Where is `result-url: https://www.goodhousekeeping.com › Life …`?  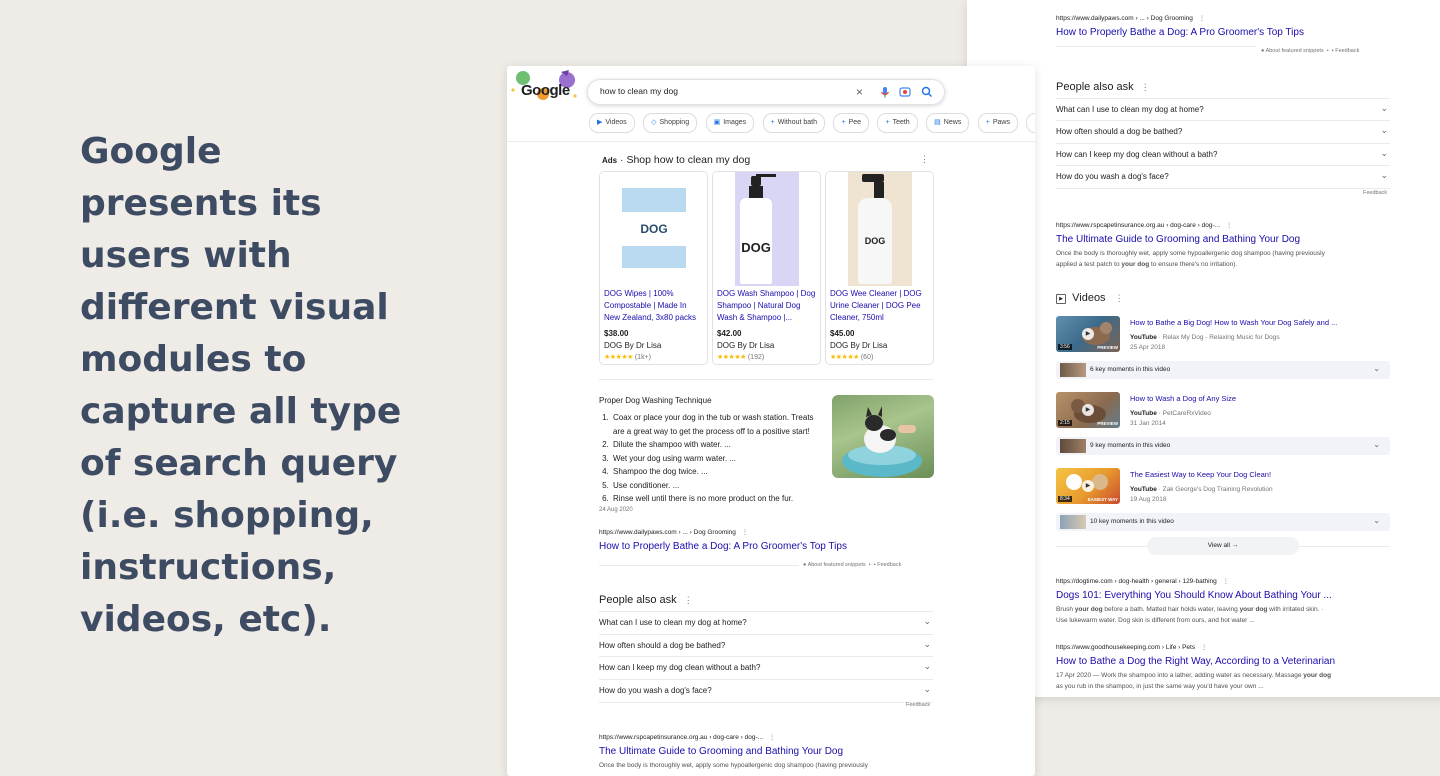
result-url: https://www.goodhousekeeping.com › Life … is located at coordinates (1131, 647).